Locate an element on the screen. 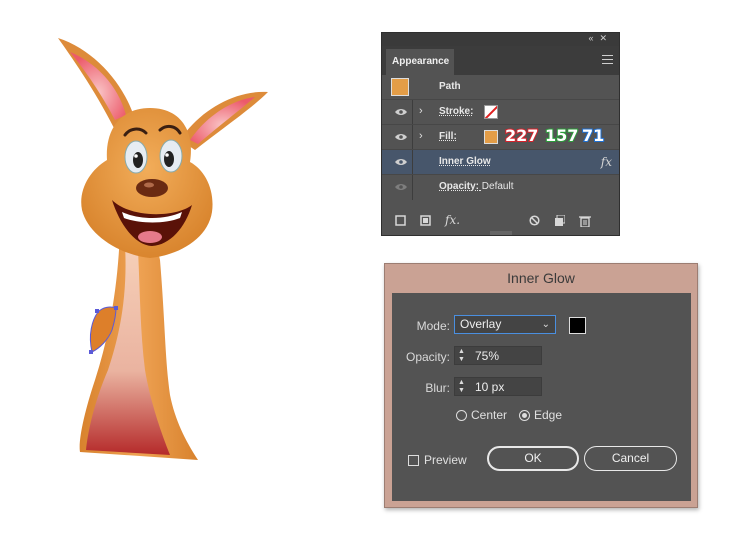  dialog-title: Inner Glow is located at coordinates (541, 278).